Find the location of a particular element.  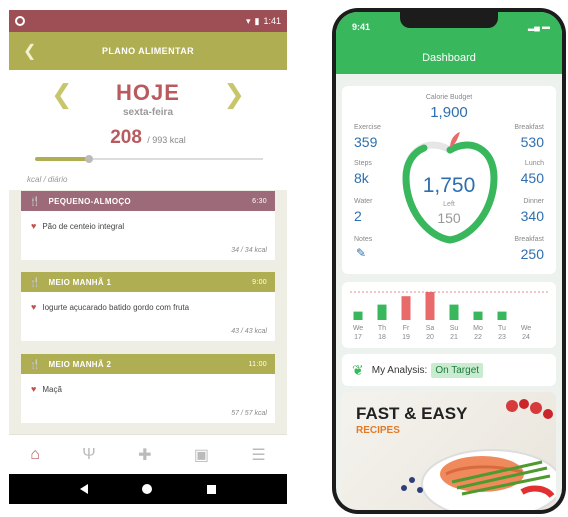

calorie-progress-bar is located at coordinates (149, 159).